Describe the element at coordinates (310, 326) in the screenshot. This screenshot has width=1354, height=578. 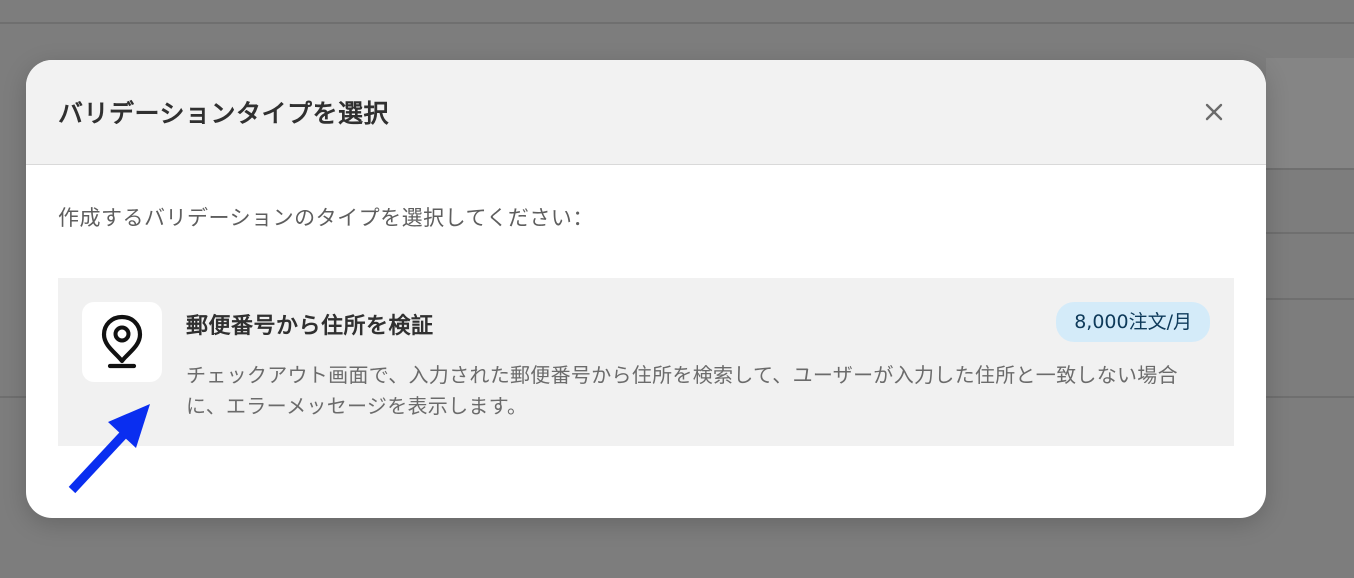
I see `option-title: 郵便番号から住所を検証` at that location.